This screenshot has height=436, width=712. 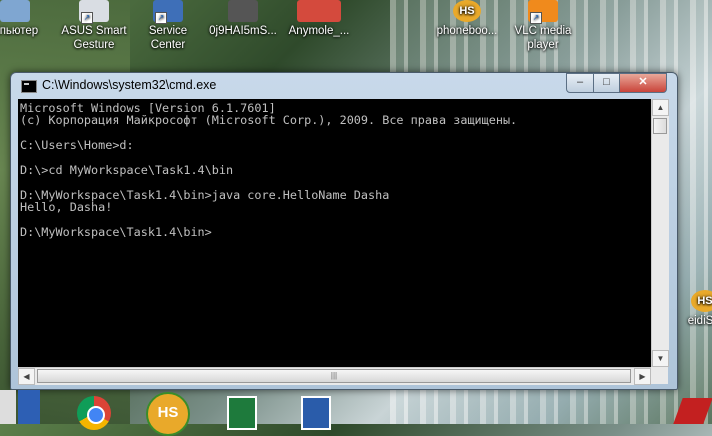 I want to click on heidisql-badge: HS, so click(x=168, y=414).